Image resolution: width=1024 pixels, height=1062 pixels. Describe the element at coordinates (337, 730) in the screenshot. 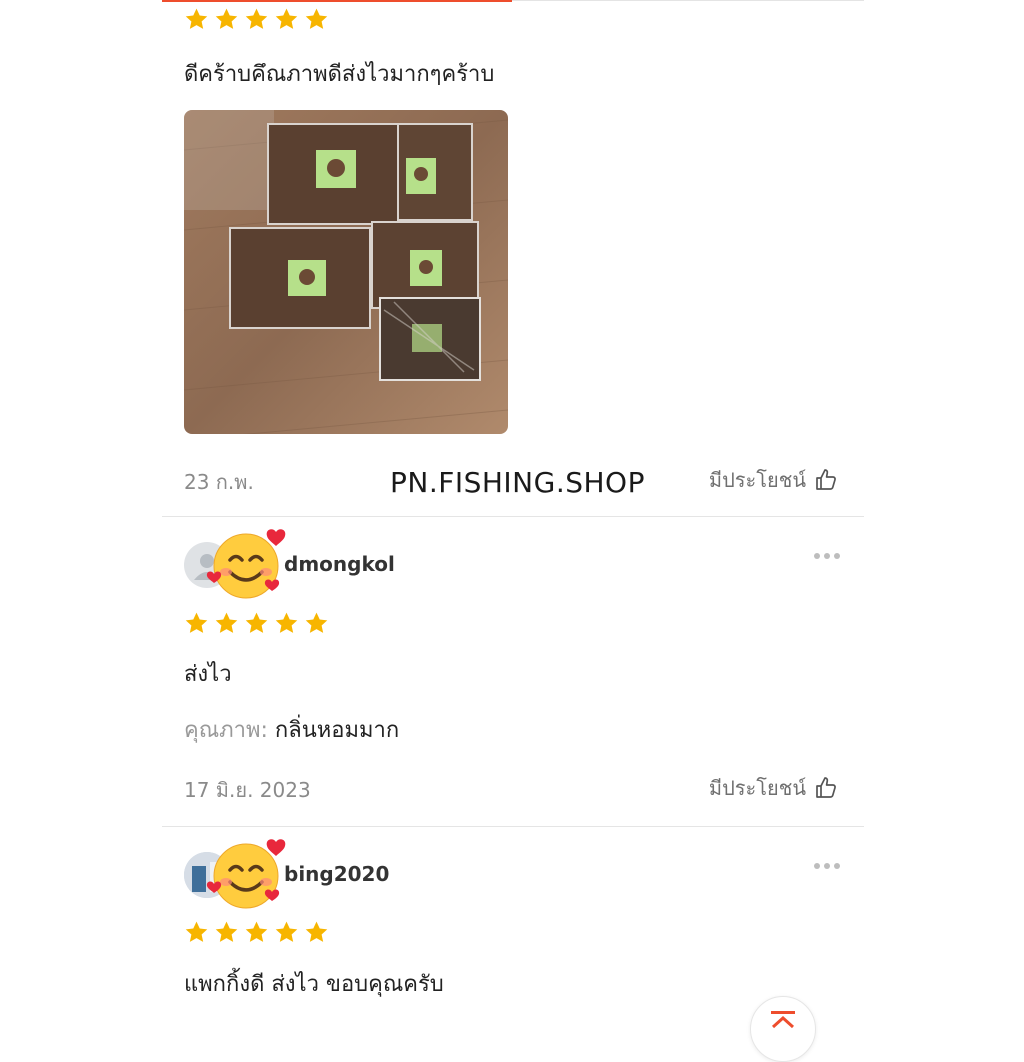

I see `quality-value: กลิ่นหอมมาก` at that location.